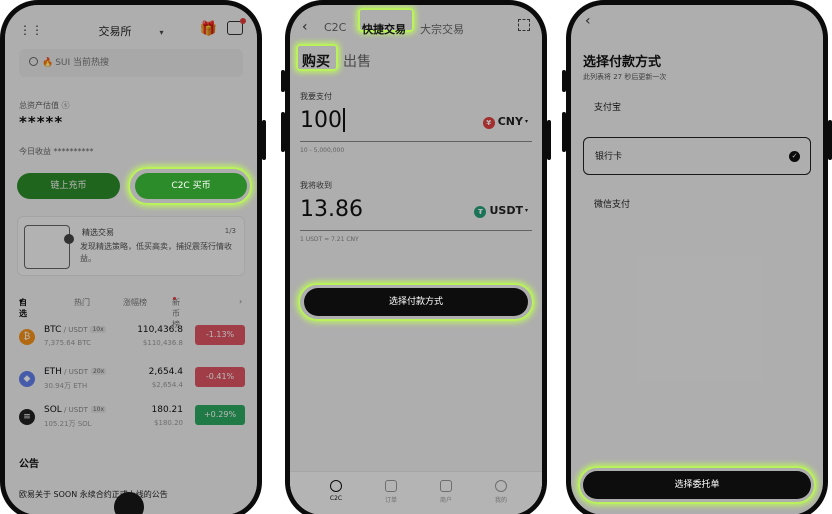  I want to click on receive-currency-selector: ₮ USDT ▾, so click(501, 211).